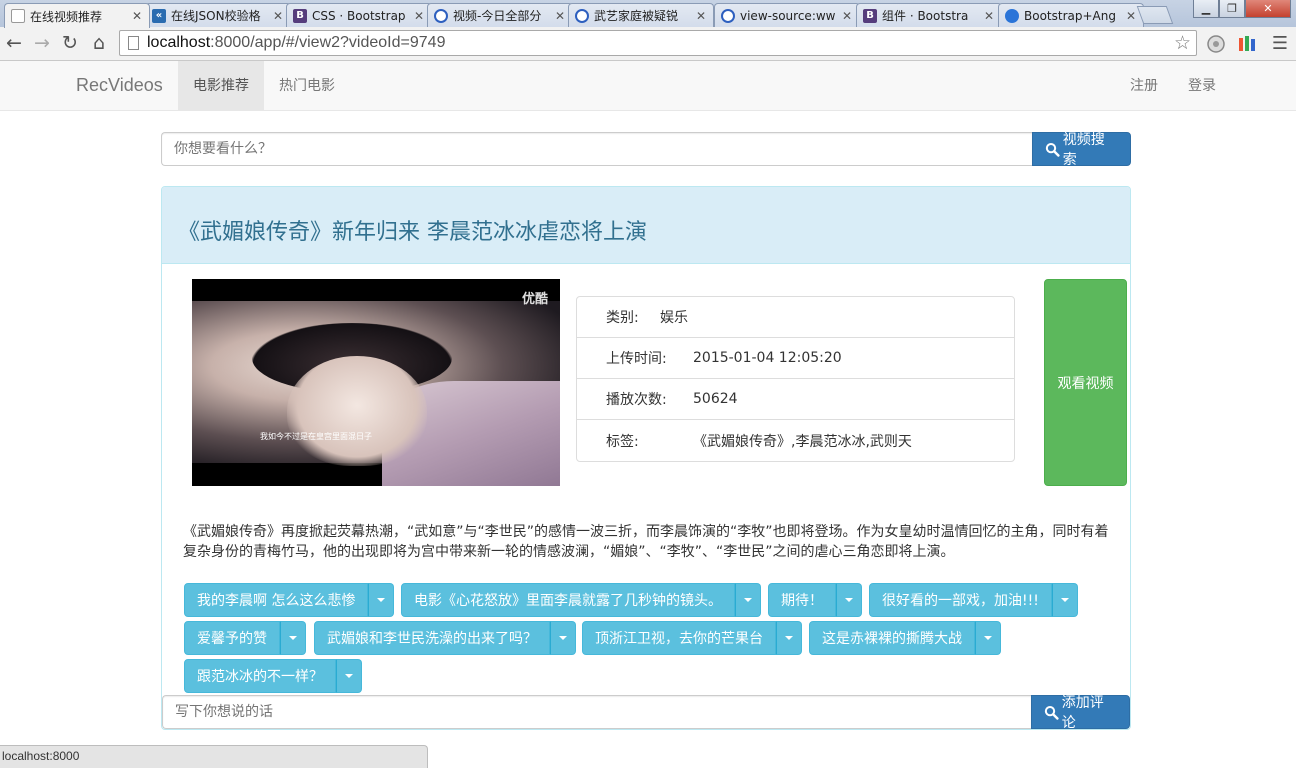 This screenshot has height=768, width=1296. What do you see at coordinates (892, 638) in the screenshot?
I see `comment-button: 这是赤裸裸的撕腾大战` at bounding box center [892, 638].